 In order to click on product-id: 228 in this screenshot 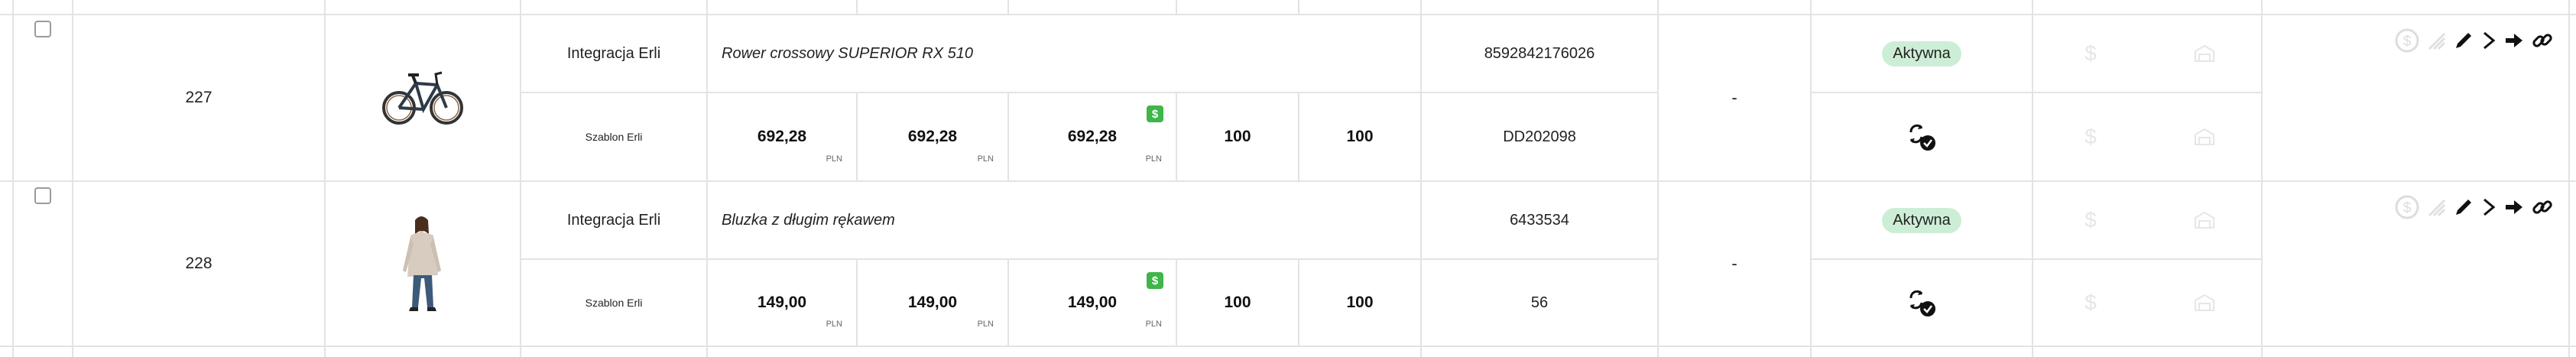, I will do `click(199, 263)`.